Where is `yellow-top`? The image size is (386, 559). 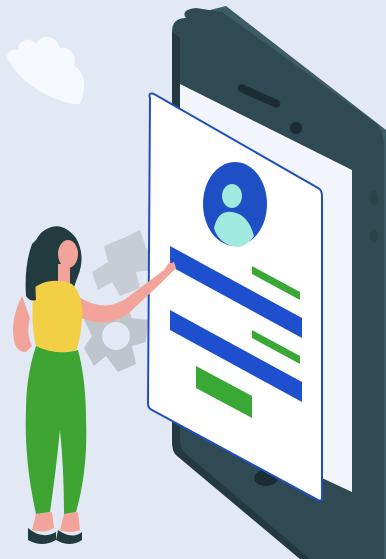
yellow-top is located at coordinates (57, 316).